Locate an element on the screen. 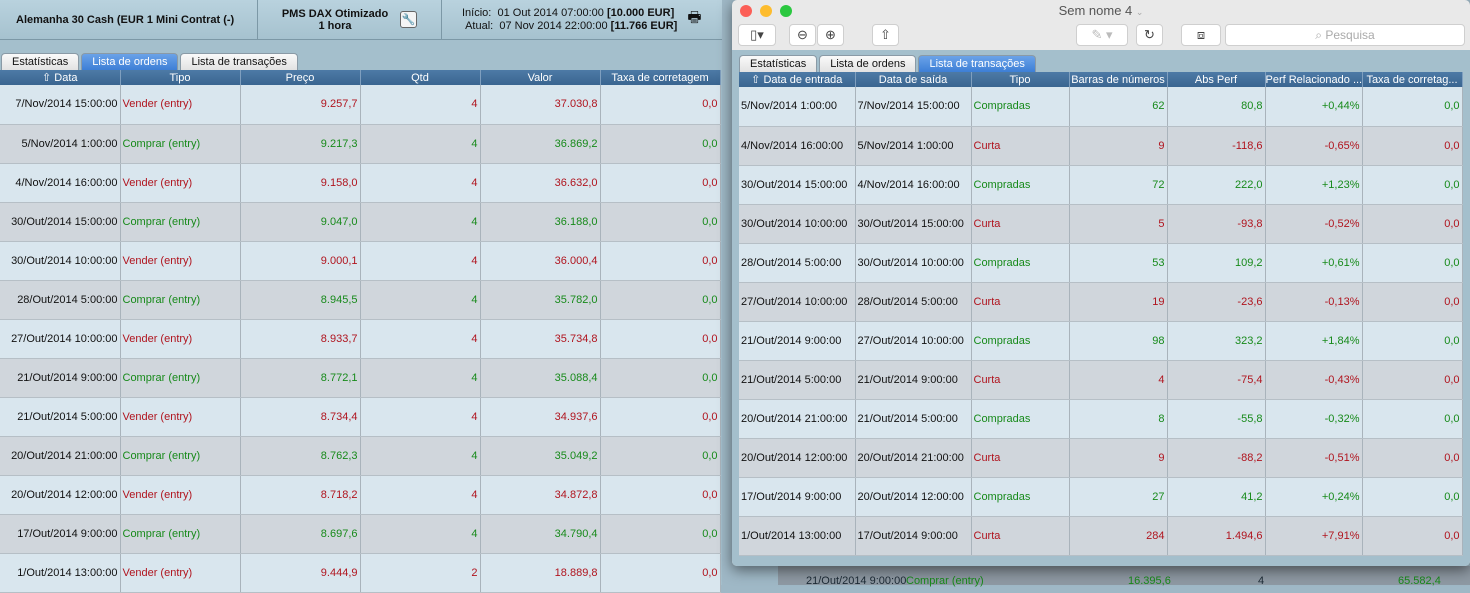 The width and height of the screenshot is (1470, 593). cell: 37.030,8 is located at coordinates (540, 105).